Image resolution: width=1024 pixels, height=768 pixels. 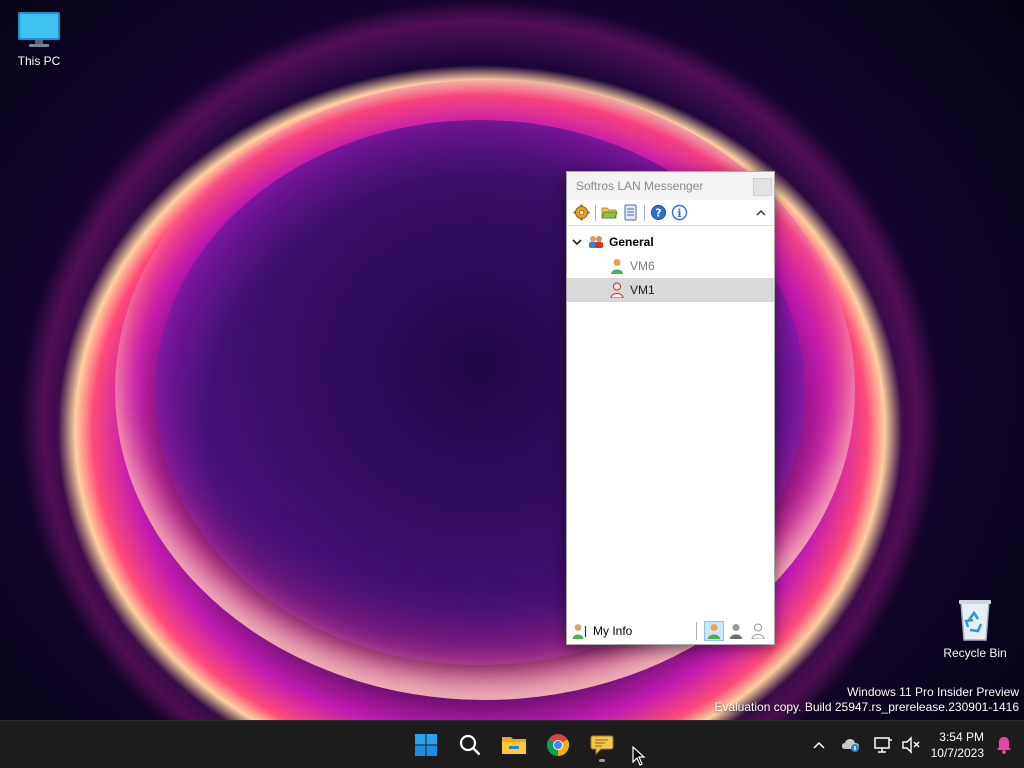 I want to click on taskbar: 3:54 PM 10/7/2023, so click(x=512, y=744).